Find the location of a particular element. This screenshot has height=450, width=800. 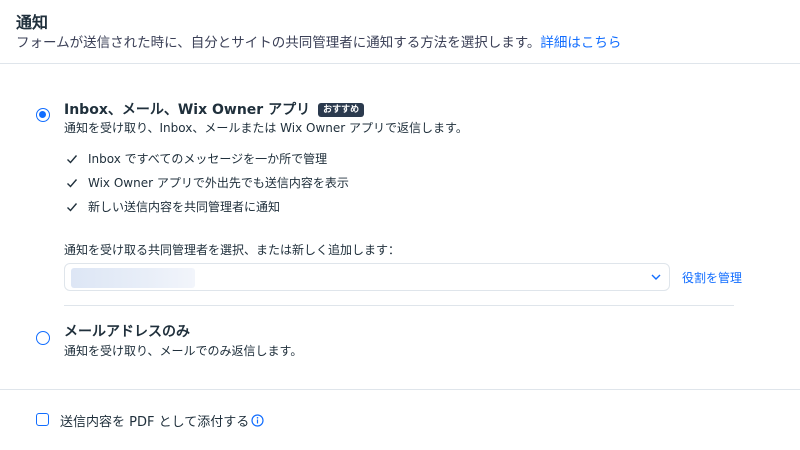

feature-text: 新しい送信内容を共同管理者に通知 is located at coordinates (184, 207).